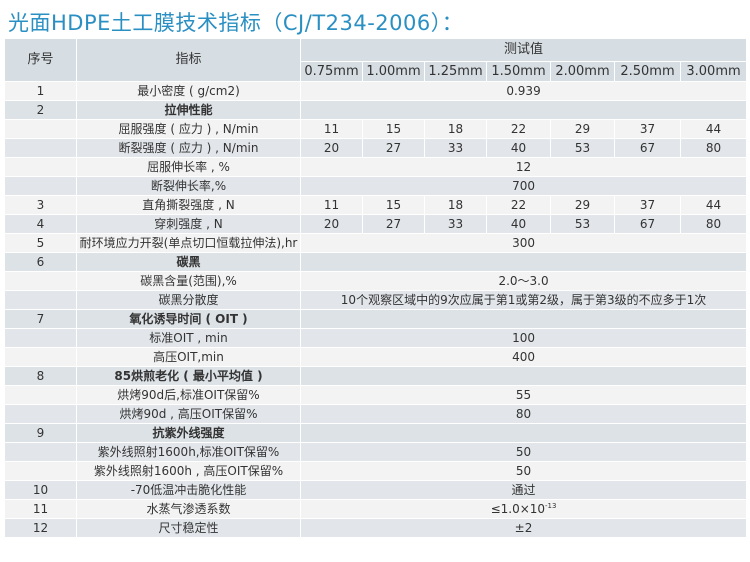 Image resolution: width=750 pixels, height=562 pixels. I want to click on row-number: 8, so click(40, 376).